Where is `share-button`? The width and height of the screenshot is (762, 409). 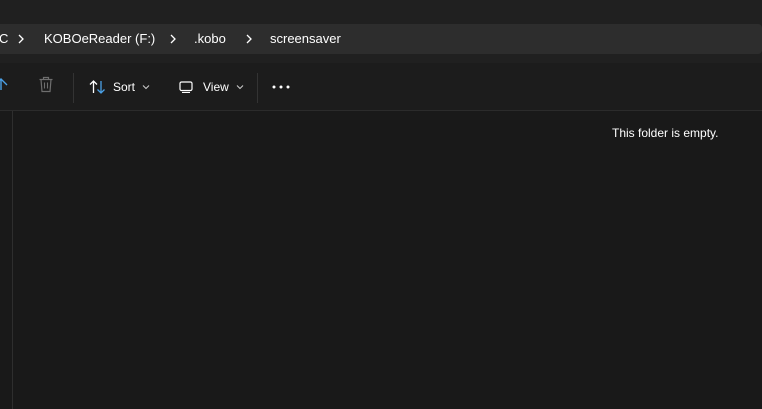 share-button is located at coordinates (5, 86).